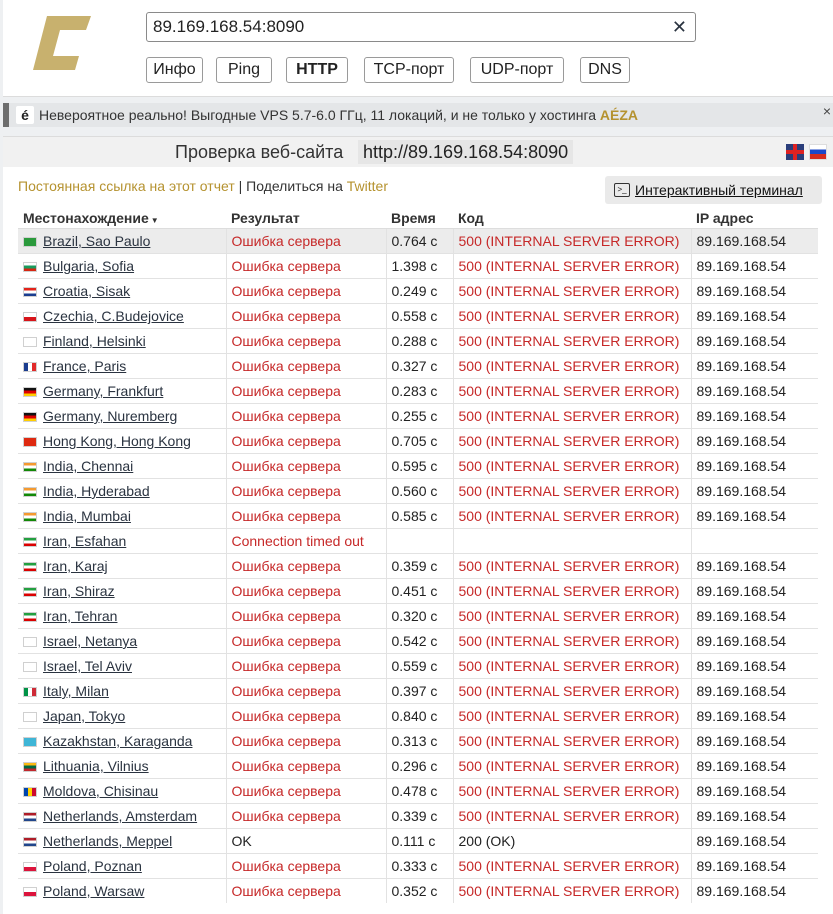 Image resolution: width=833 pixels, height=914 pixels. I want to click on location-link: Iran, Tehran, so click(80, 616).